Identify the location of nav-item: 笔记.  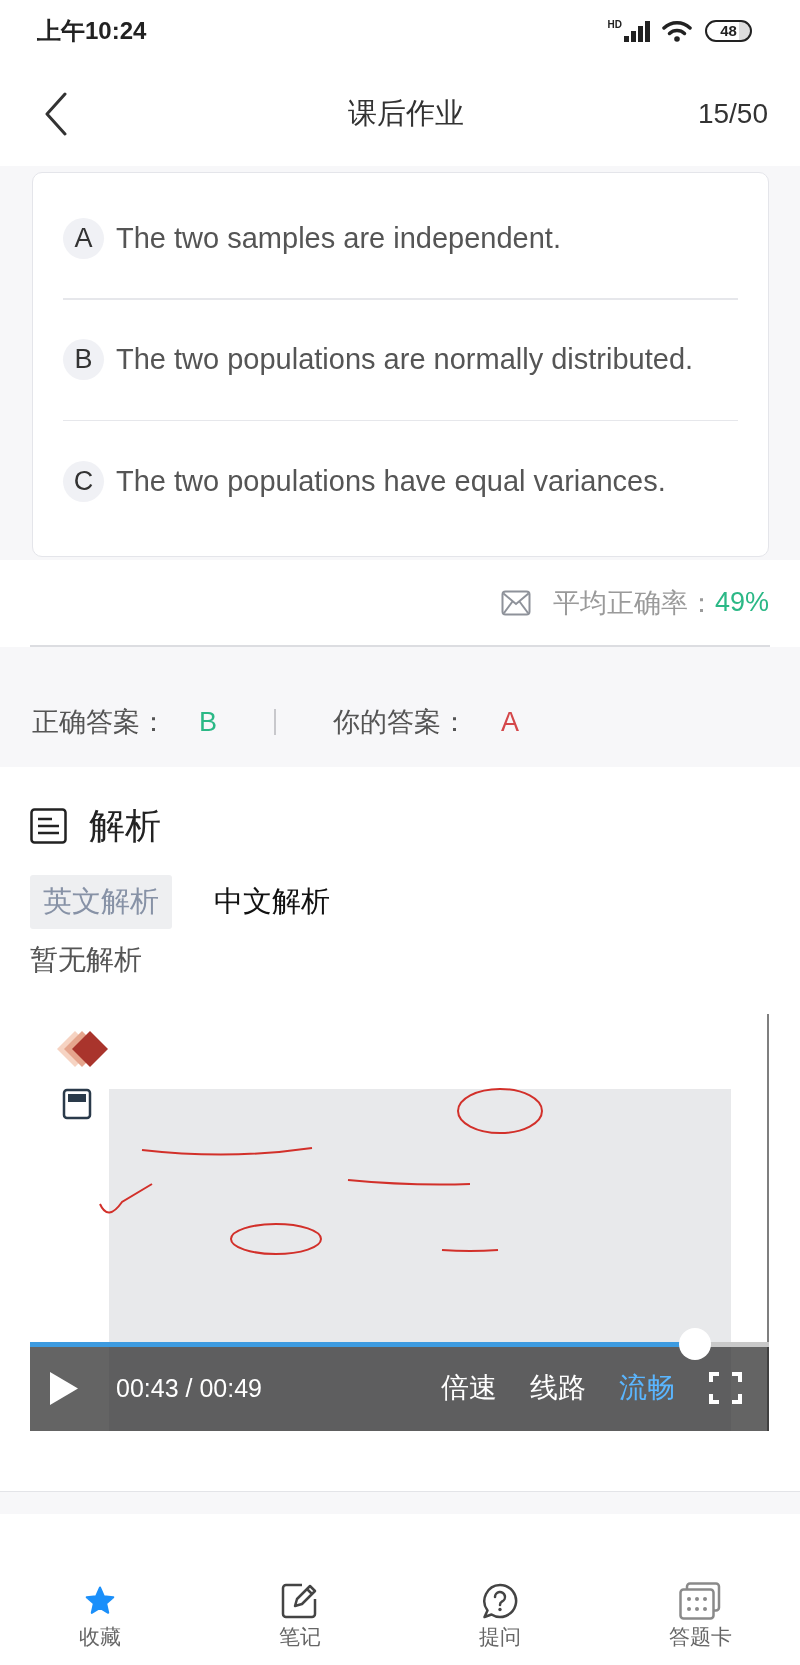
(300, 1616).